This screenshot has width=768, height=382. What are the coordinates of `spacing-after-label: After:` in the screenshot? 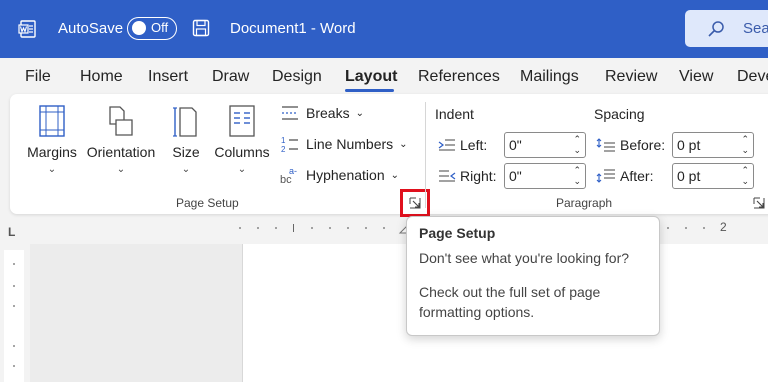 It's located at (624, 176).